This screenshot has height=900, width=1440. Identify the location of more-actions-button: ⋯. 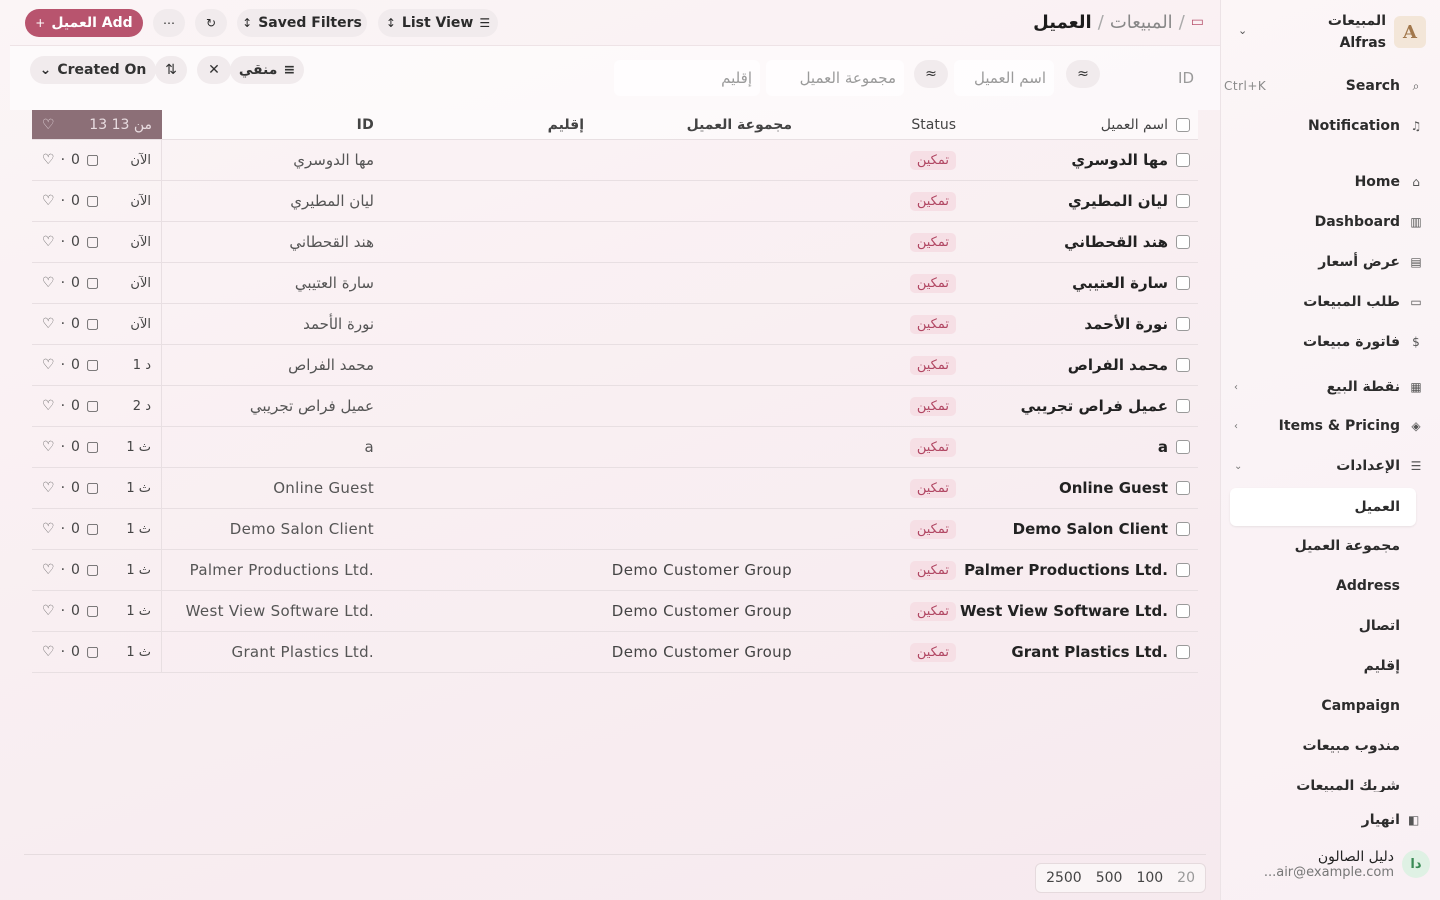
(169, 23).